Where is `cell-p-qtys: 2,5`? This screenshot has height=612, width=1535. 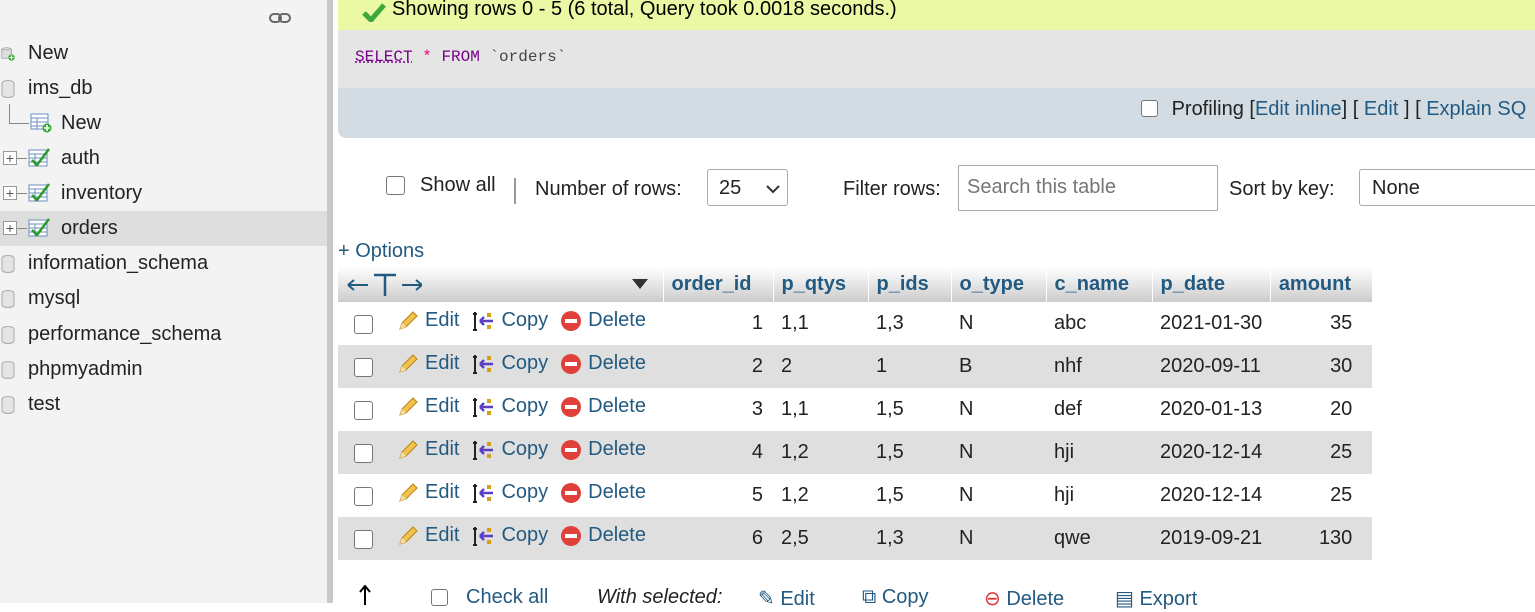
cell-p-qtys: 2,5 is located at coordinates (820, 538).